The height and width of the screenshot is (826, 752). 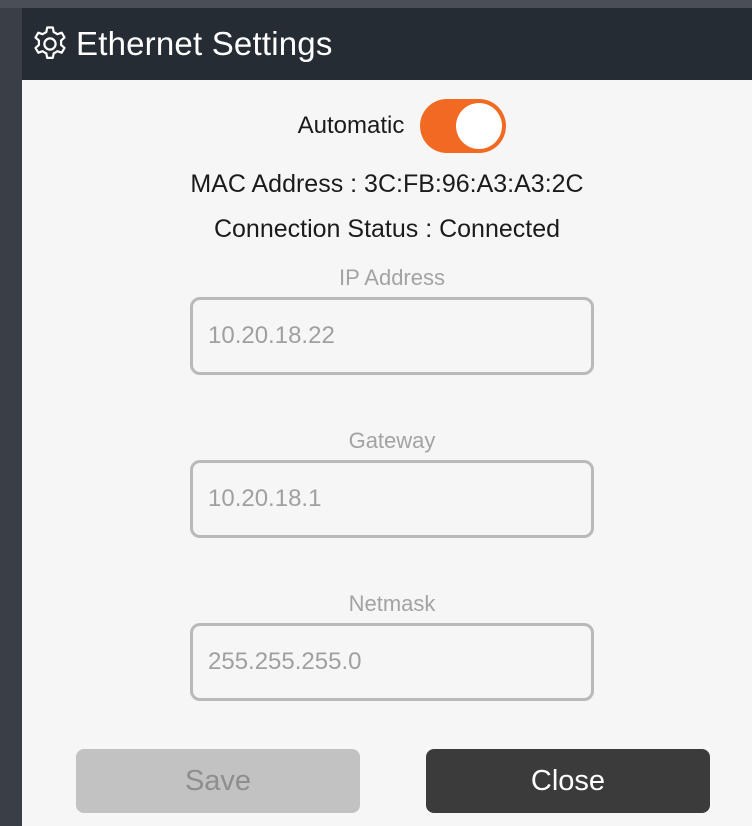 I want to click on toggle-knob, so click(x=479, y=126).